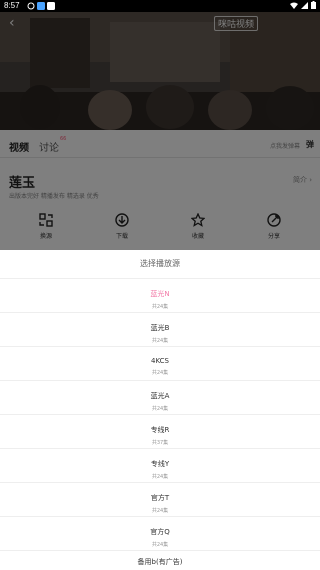  Describe the element at coordinates (160, 443) in the screenshot. I see `episode-count: 共37集` at that location.